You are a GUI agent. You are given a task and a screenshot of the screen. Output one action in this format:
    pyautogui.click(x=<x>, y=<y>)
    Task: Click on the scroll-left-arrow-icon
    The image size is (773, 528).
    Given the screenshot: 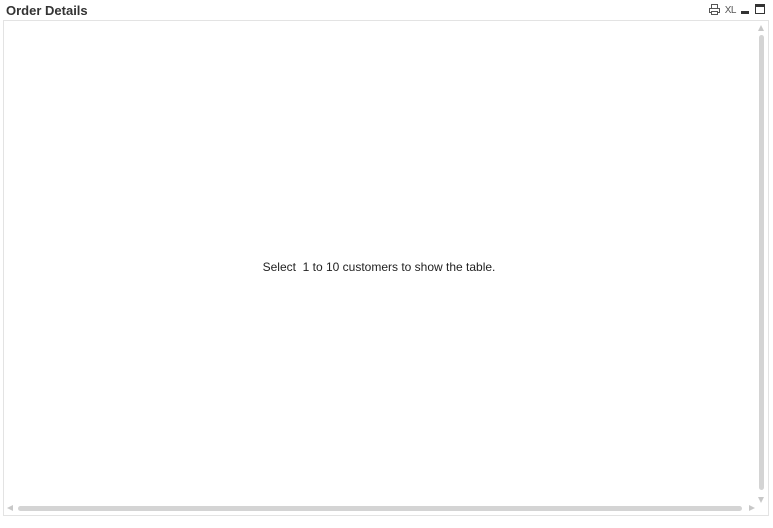 What is the action you would take?
    pyautogui.click(x=10, y=508)
    